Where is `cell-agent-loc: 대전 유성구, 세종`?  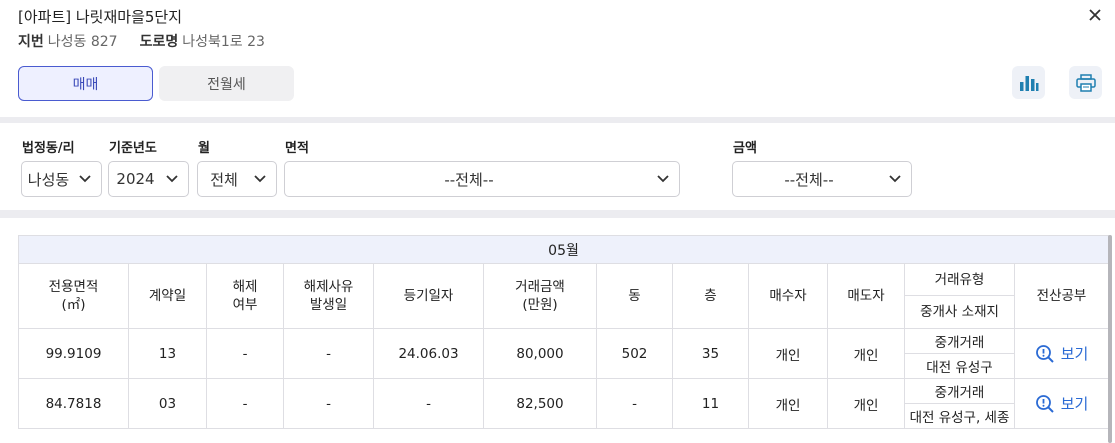
cell-agent-loc: 대전 유성구, 세종 is located at coordinates (959, 416).